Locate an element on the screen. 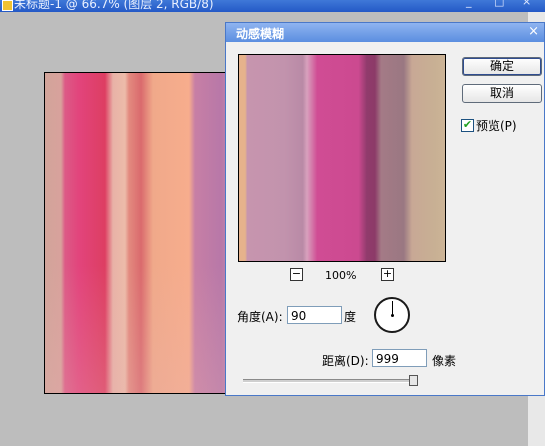 This screenshot has height=446, width=545. dialog-title: 动感模糊 is located at coordinates (260, 34).